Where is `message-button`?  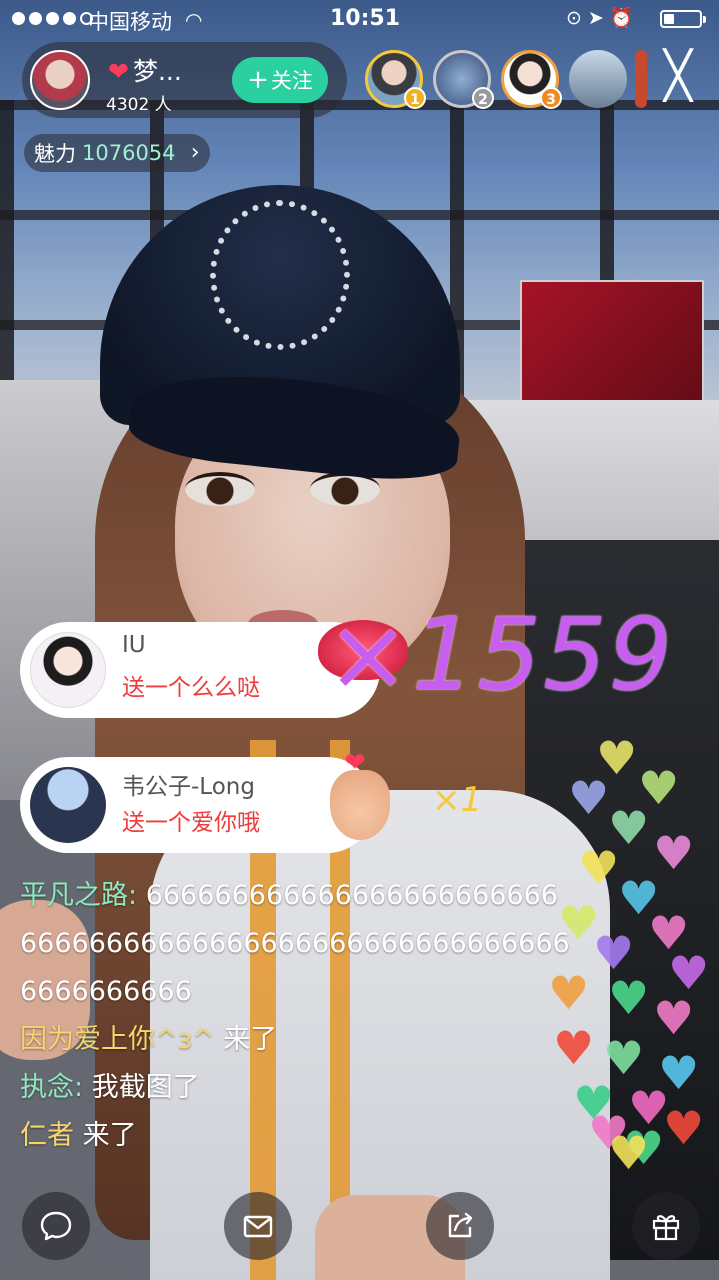
message-button is located at coordinates (258, 1226).